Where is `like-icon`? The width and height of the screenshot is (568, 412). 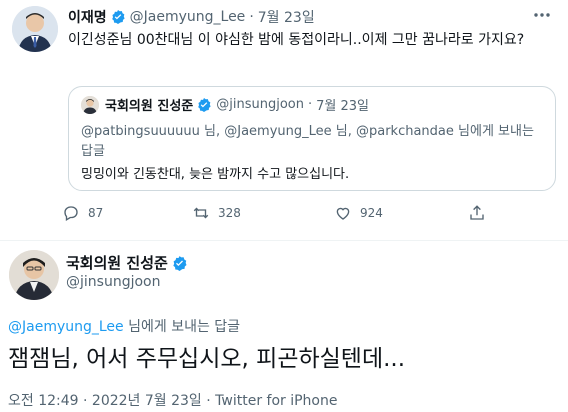
like-icon is located at coordinates (343, 213).